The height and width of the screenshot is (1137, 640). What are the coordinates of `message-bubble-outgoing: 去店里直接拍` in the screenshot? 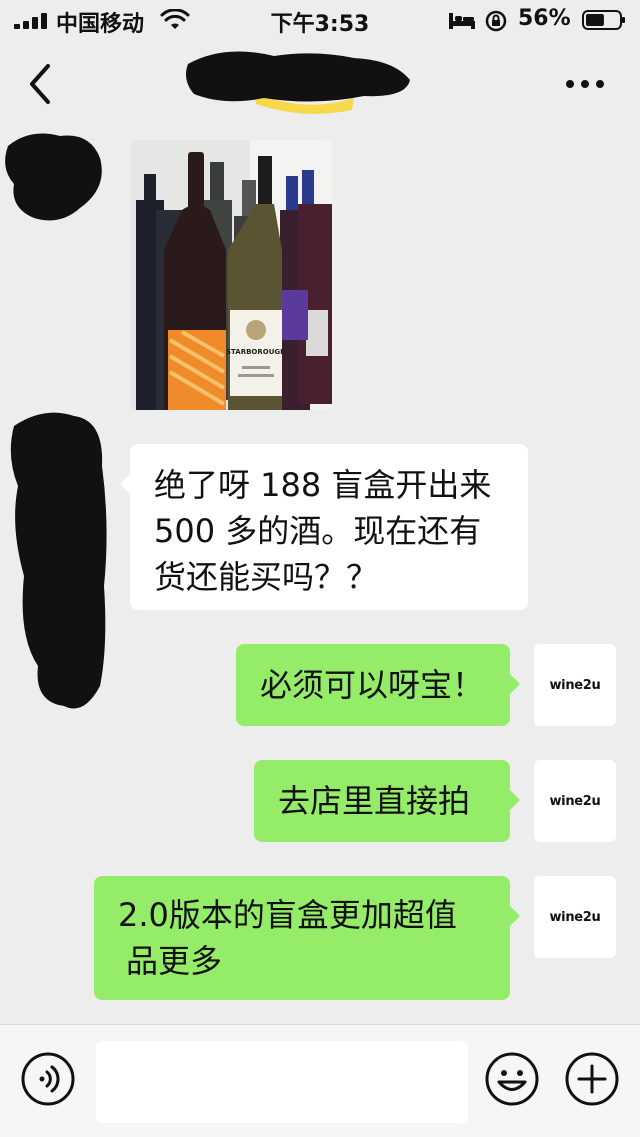 It's located at (387, 801).